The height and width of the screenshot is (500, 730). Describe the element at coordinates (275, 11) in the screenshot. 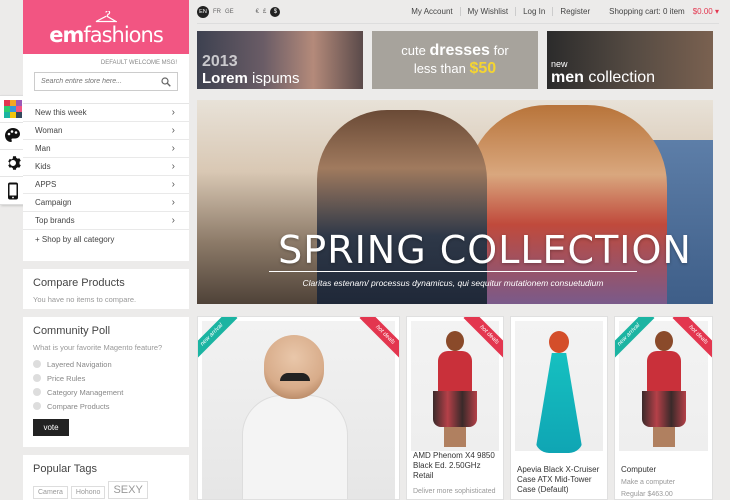

I see `currency-dollar: $` at that location.